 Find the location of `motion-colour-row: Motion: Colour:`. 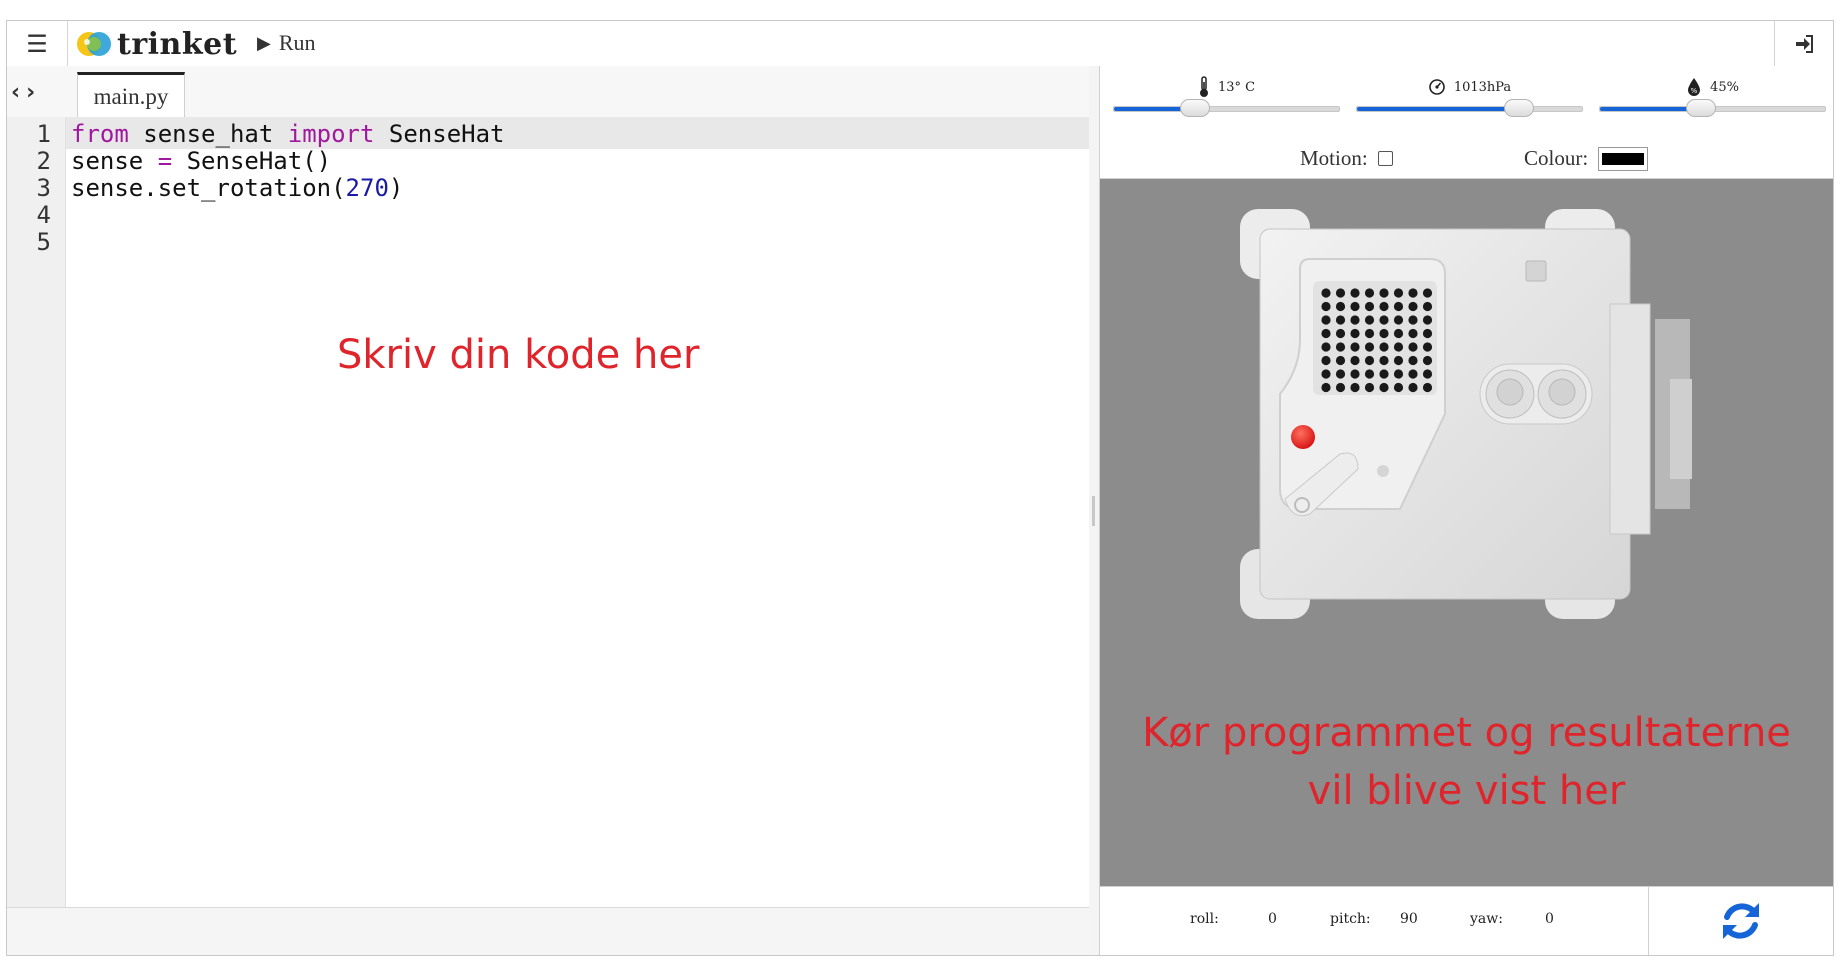

motion-colour-row: Motion: Colour: is located at coordinates (1466, 159).